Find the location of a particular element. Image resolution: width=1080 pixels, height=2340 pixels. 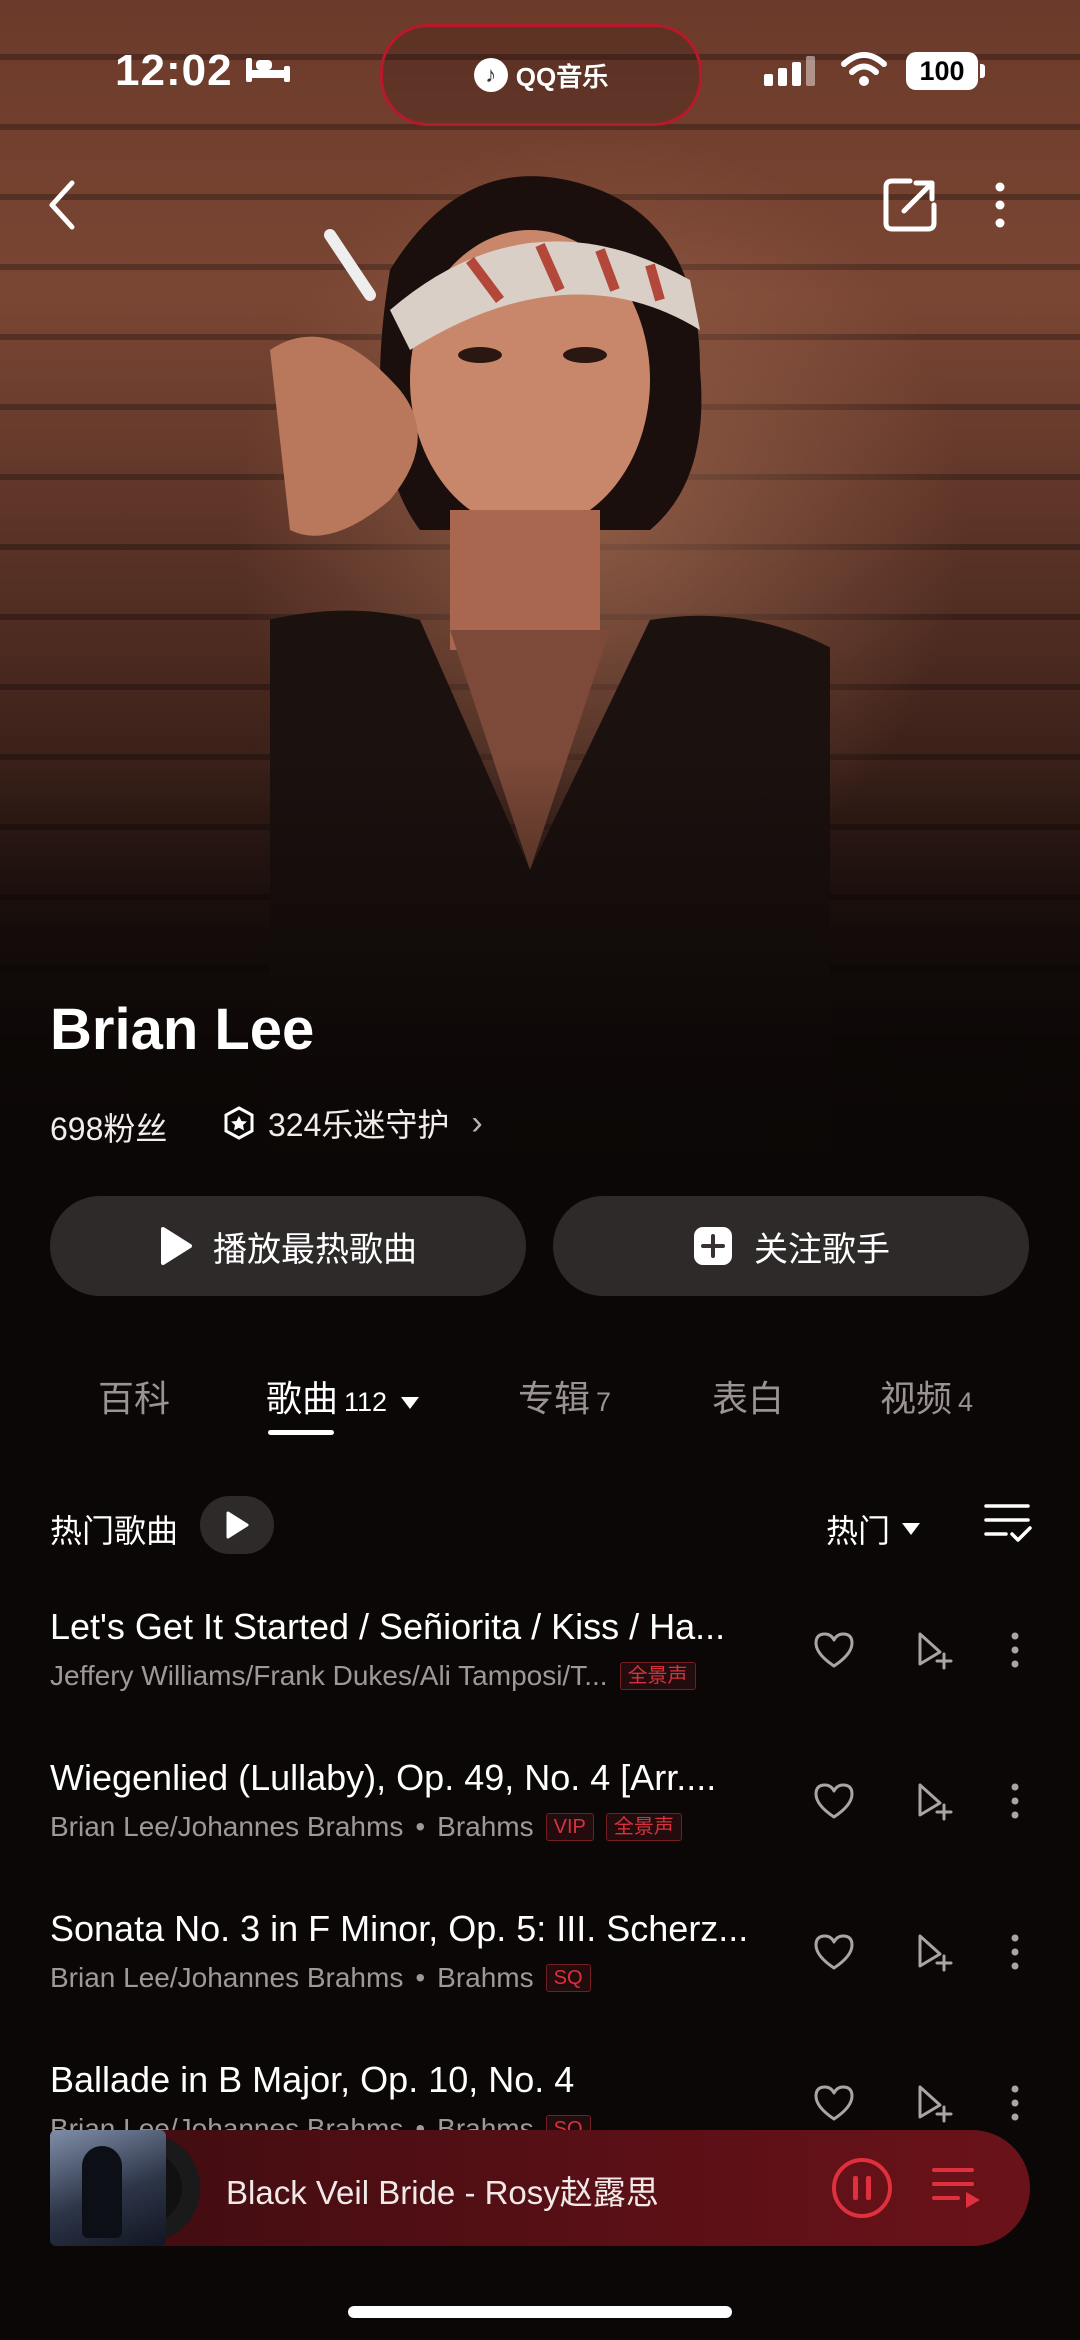

playlist-queue-icon is located at coordinates (958, 2188).